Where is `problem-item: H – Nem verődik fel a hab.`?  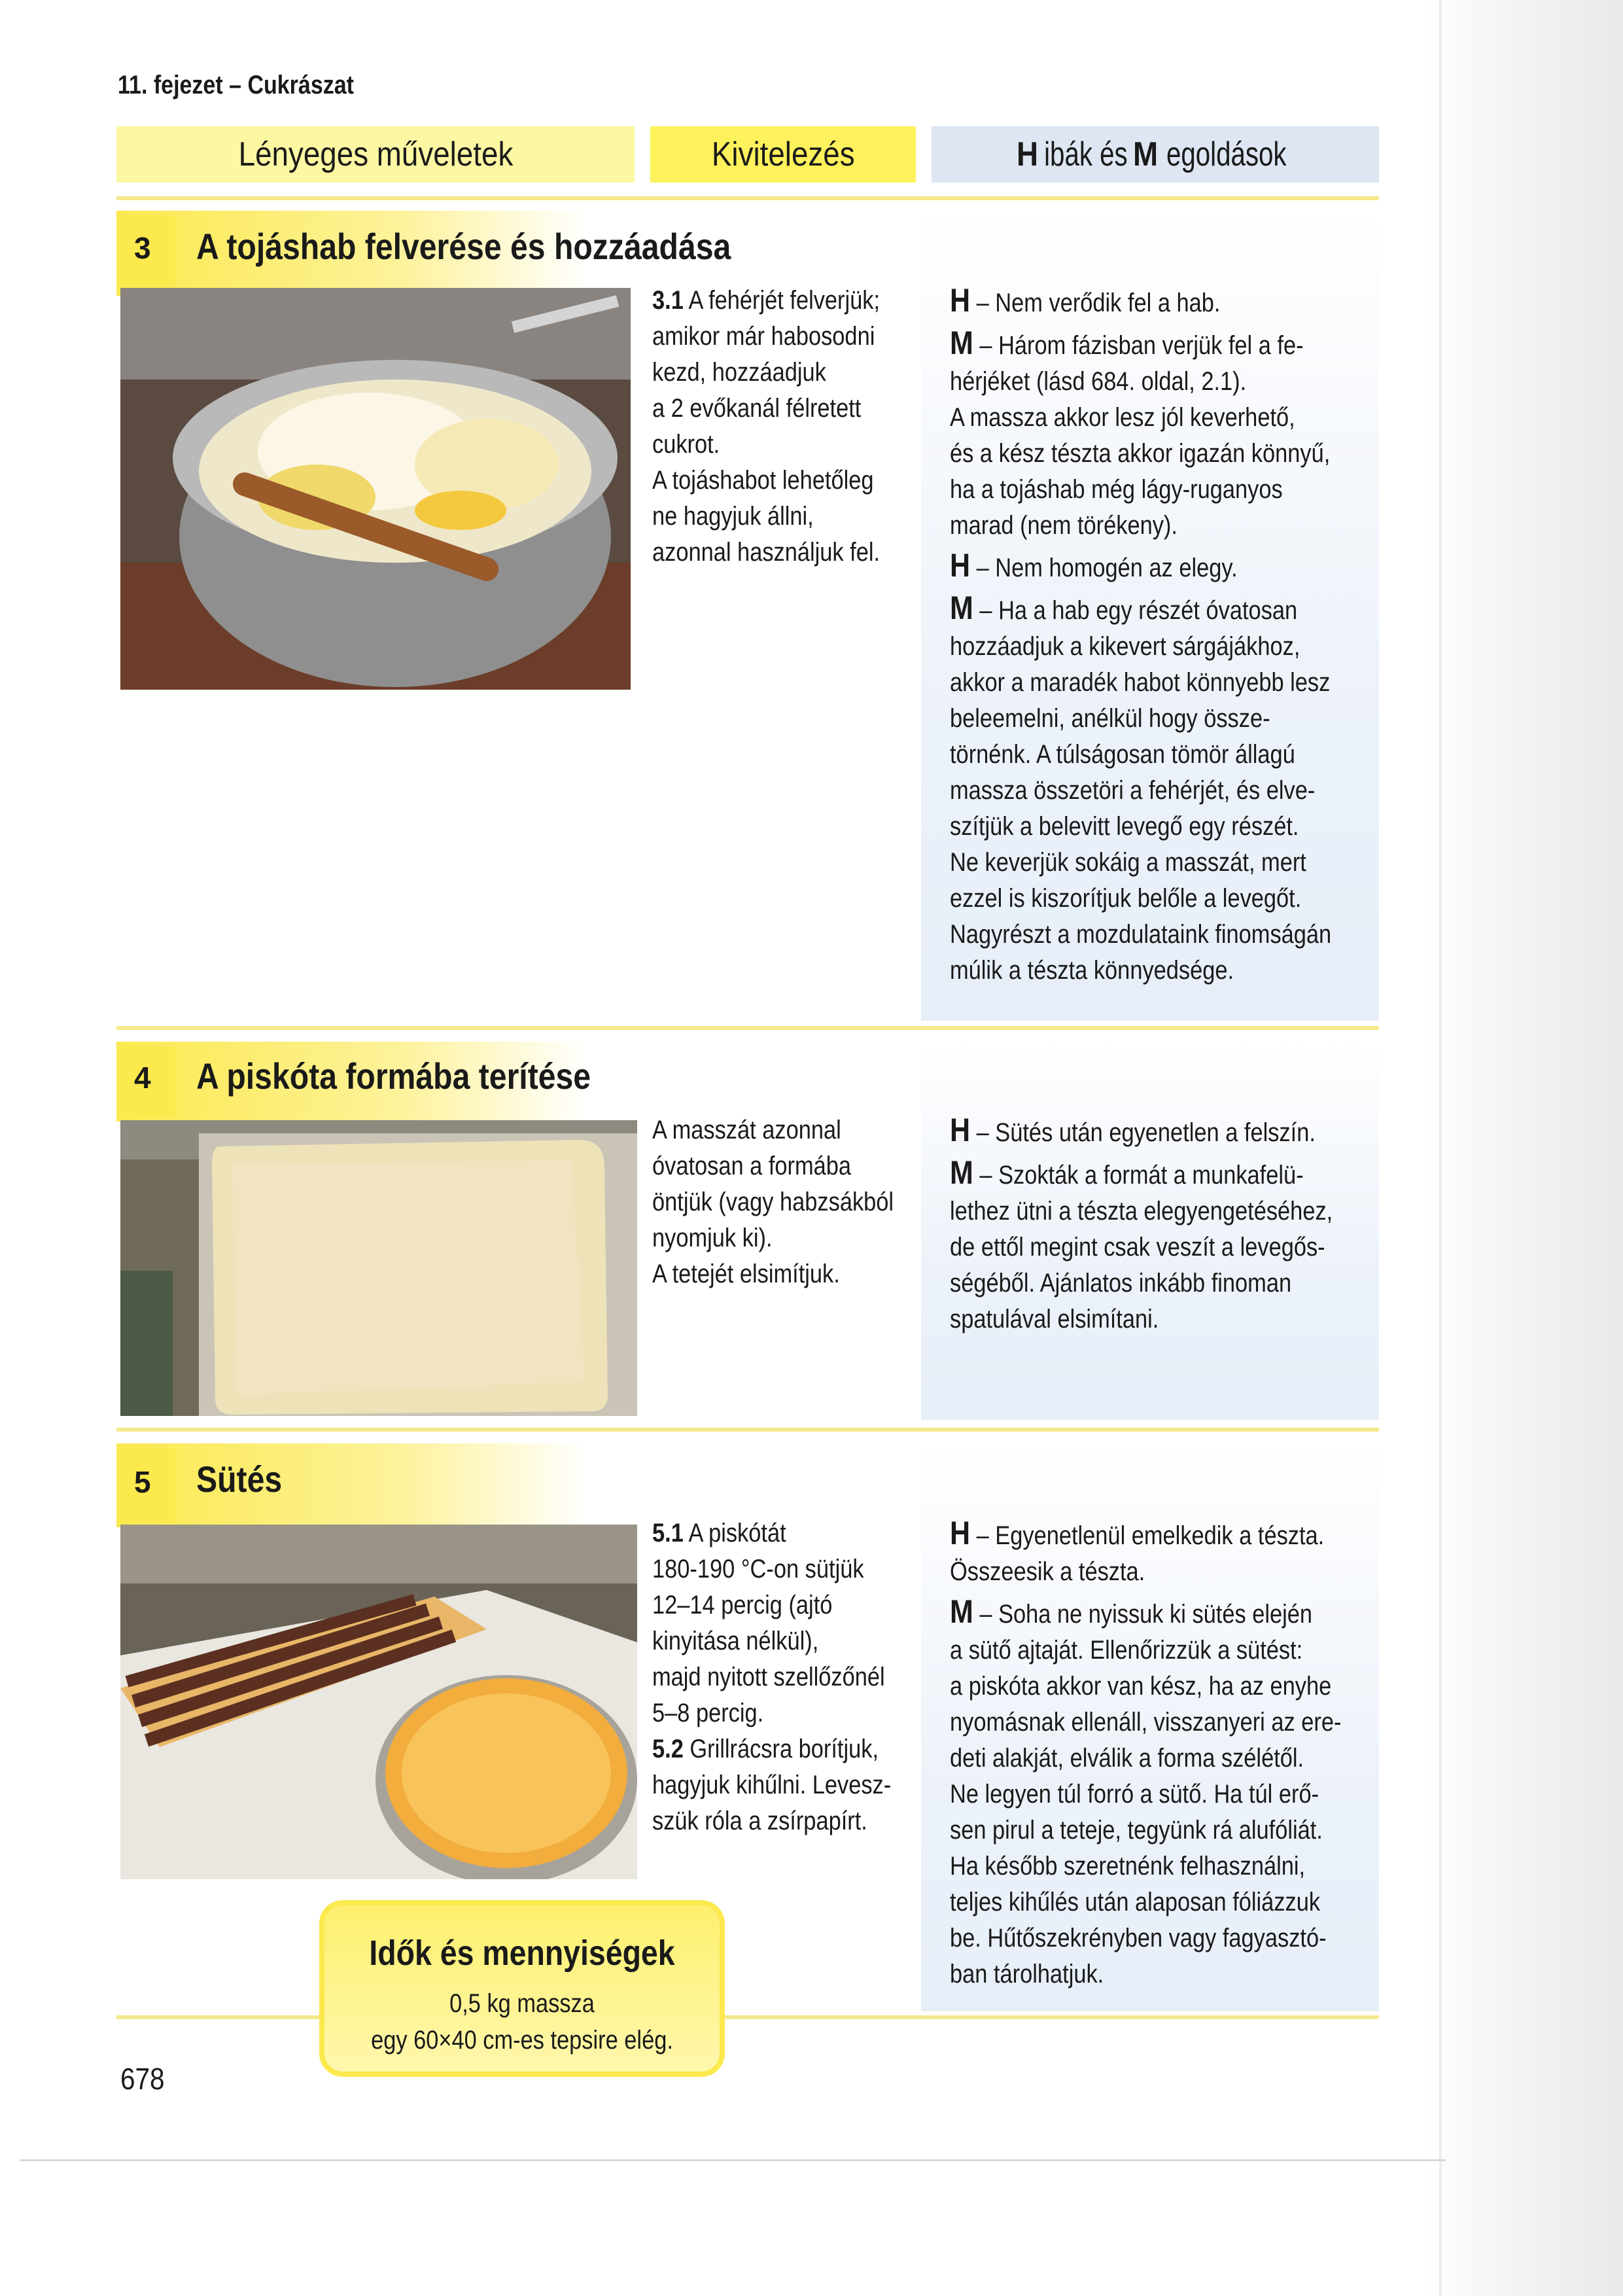 problem-item: H – Nem verődik fel a hab. is located at coordinates (1085, 300).